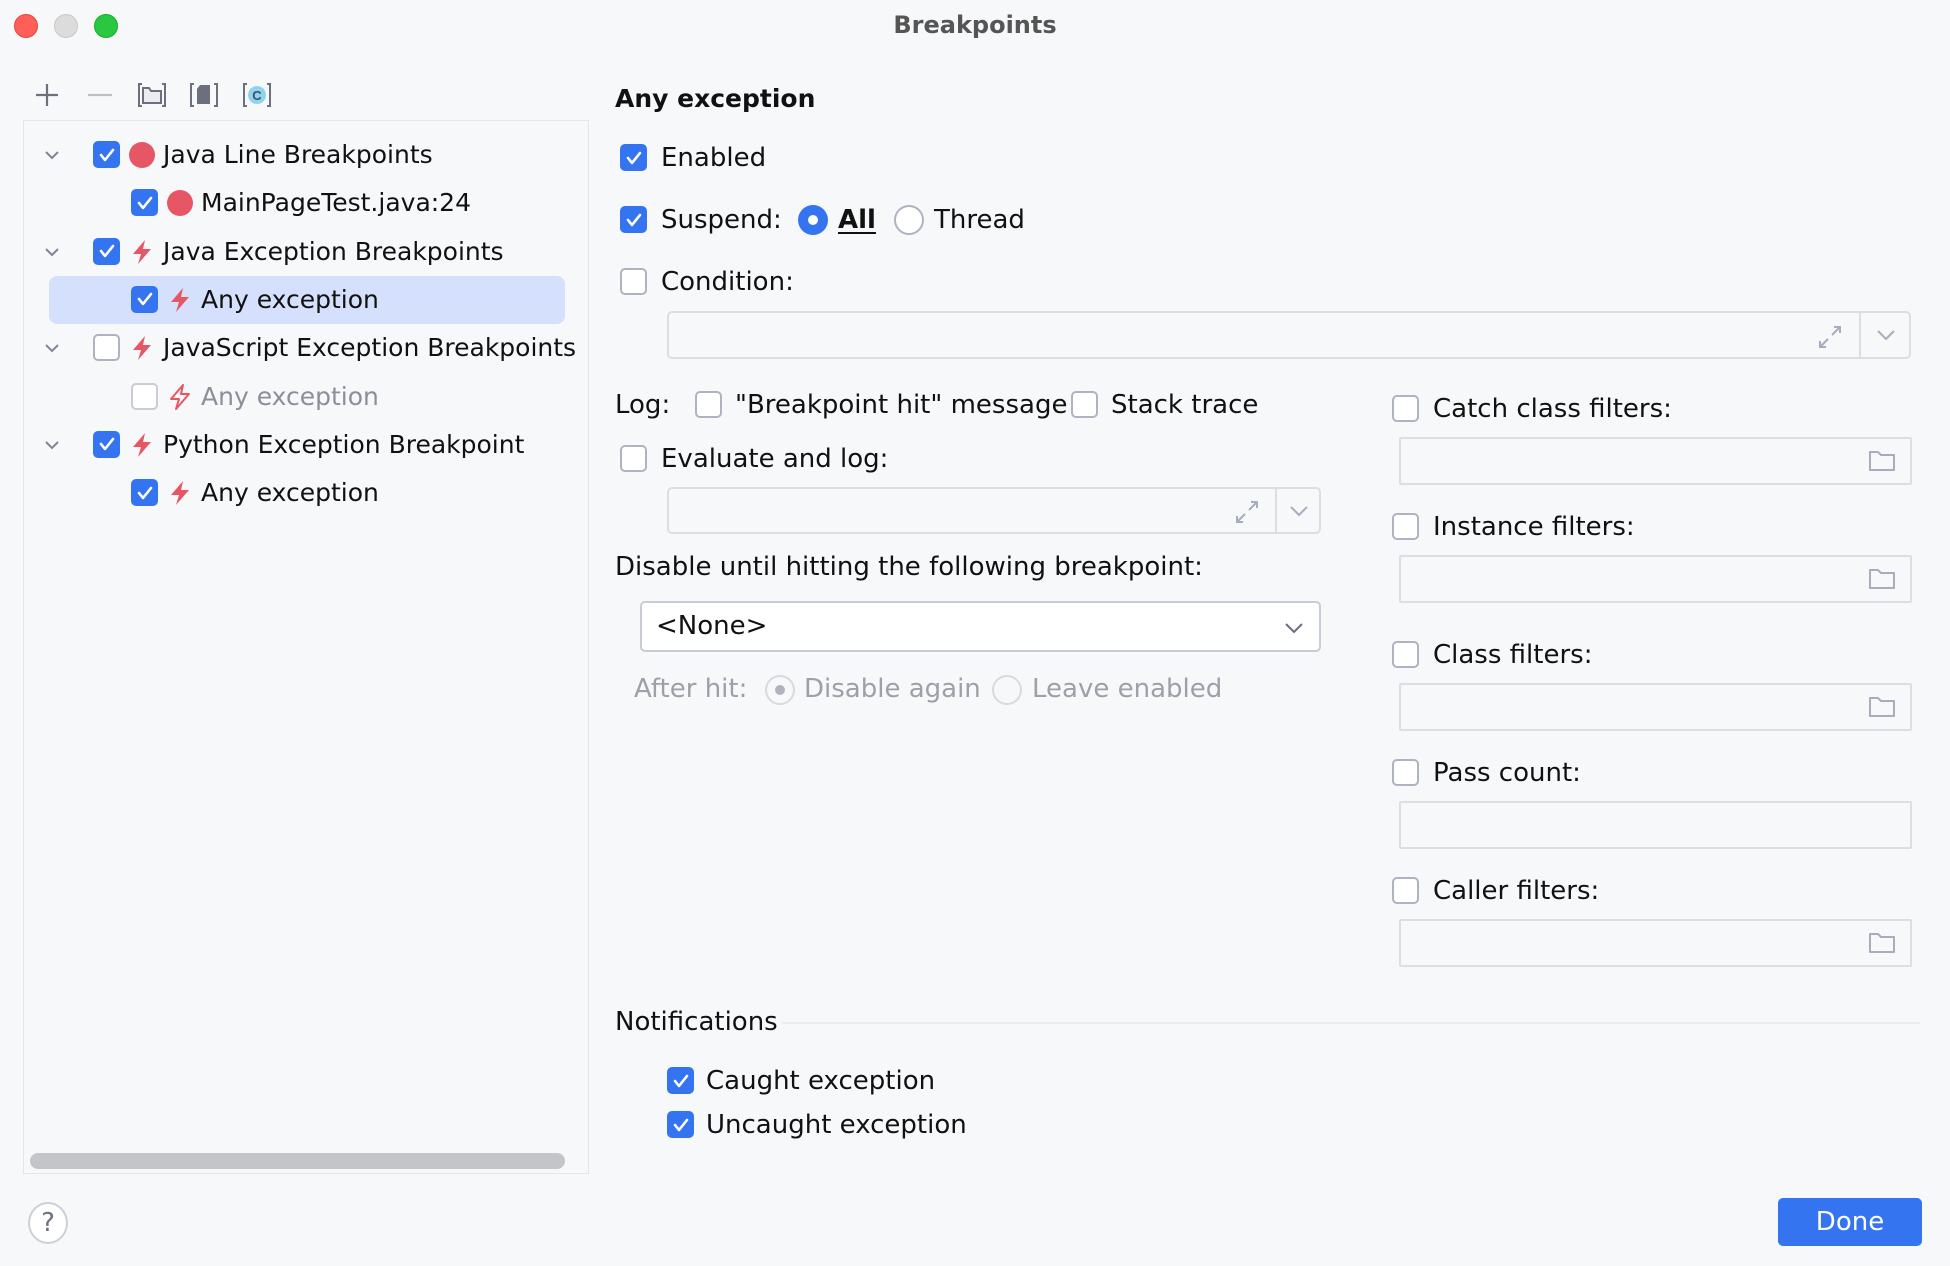 The height and width of the screenshot is (1266, 1950). Describe the element at coordinates (307, 252) in the screenshot. I see `tree-row: Java Exception Breakpoints` at that location.